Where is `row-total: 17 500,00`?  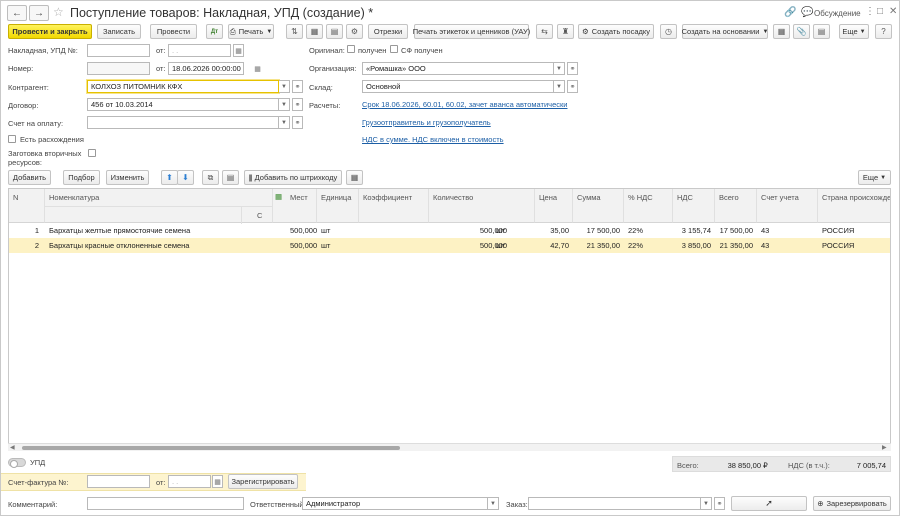
row-total: 17 500,00 is located at coordinates (736, 230).